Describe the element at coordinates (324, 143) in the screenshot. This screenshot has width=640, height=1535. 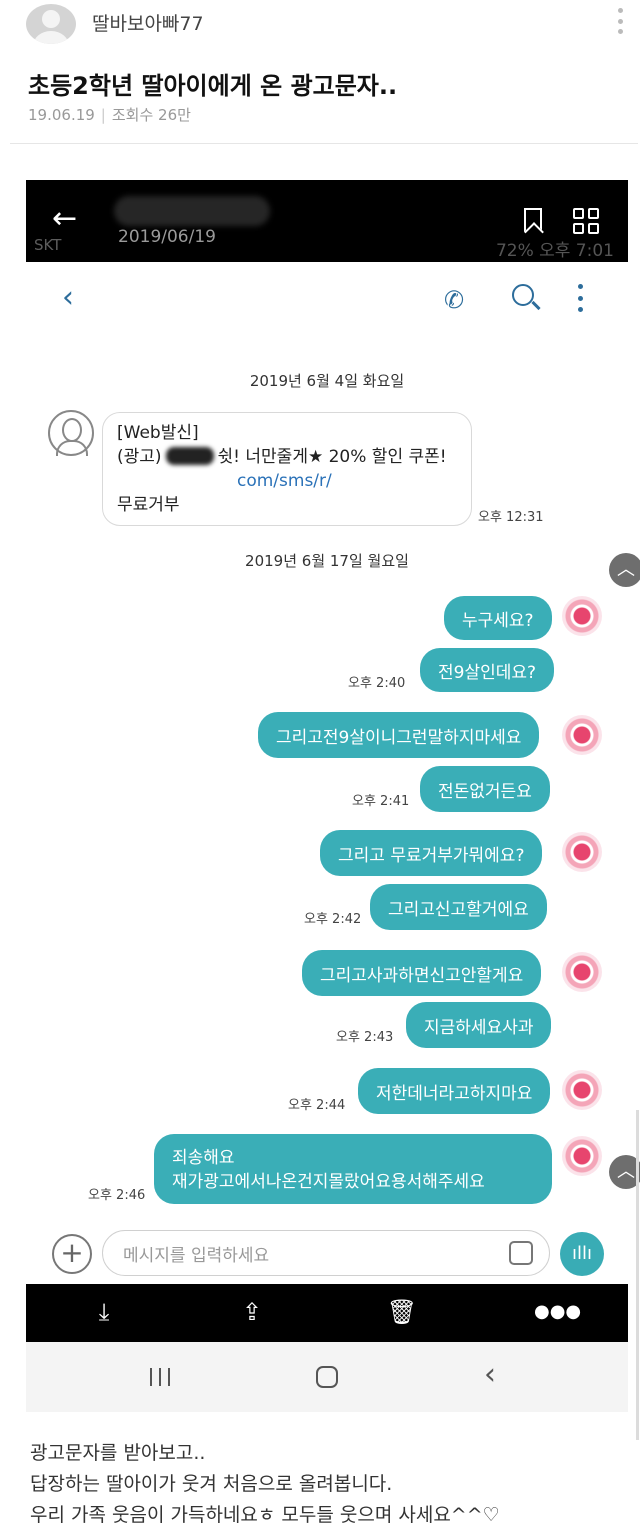
I see `divider` at that location.